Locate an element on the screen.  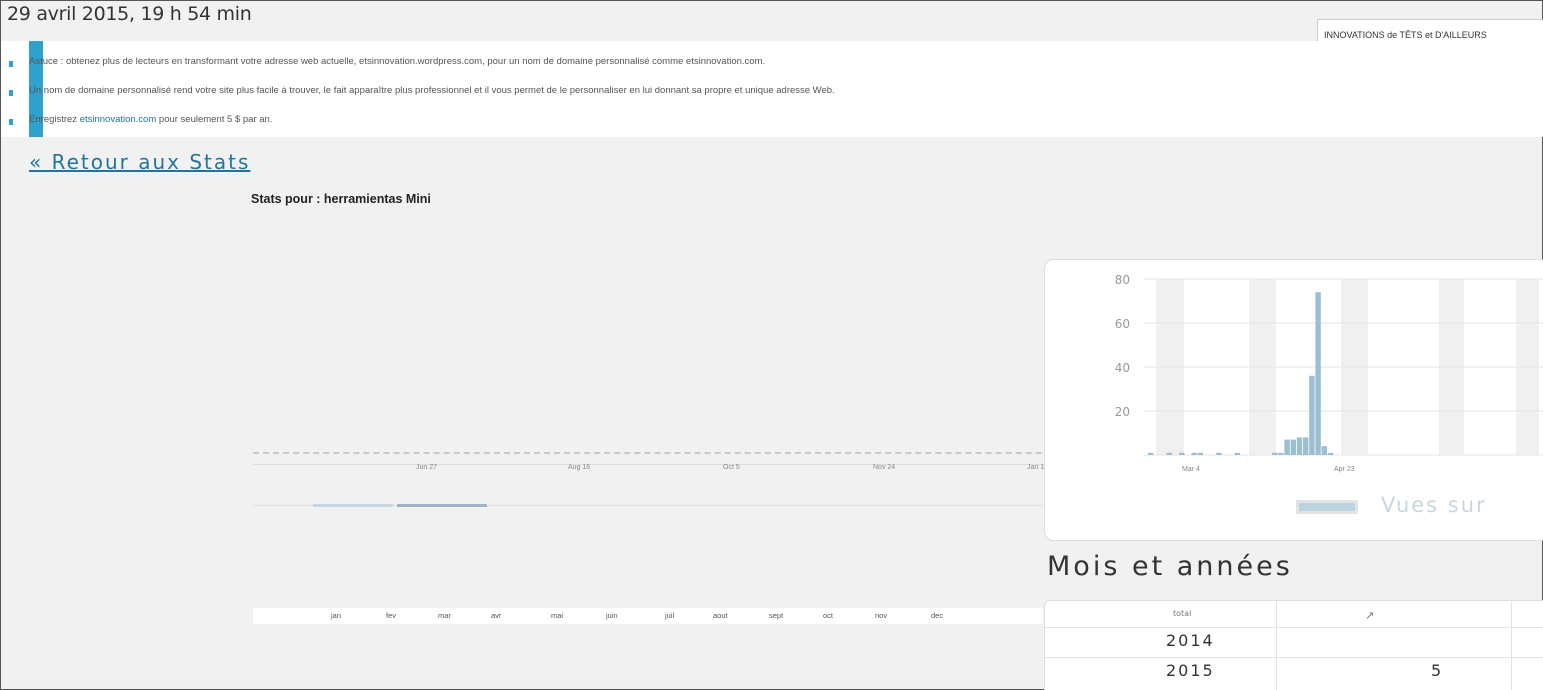
notice-line-3-suffix: pour seulement 5 $ par an. is located at coordinates (214, 119).